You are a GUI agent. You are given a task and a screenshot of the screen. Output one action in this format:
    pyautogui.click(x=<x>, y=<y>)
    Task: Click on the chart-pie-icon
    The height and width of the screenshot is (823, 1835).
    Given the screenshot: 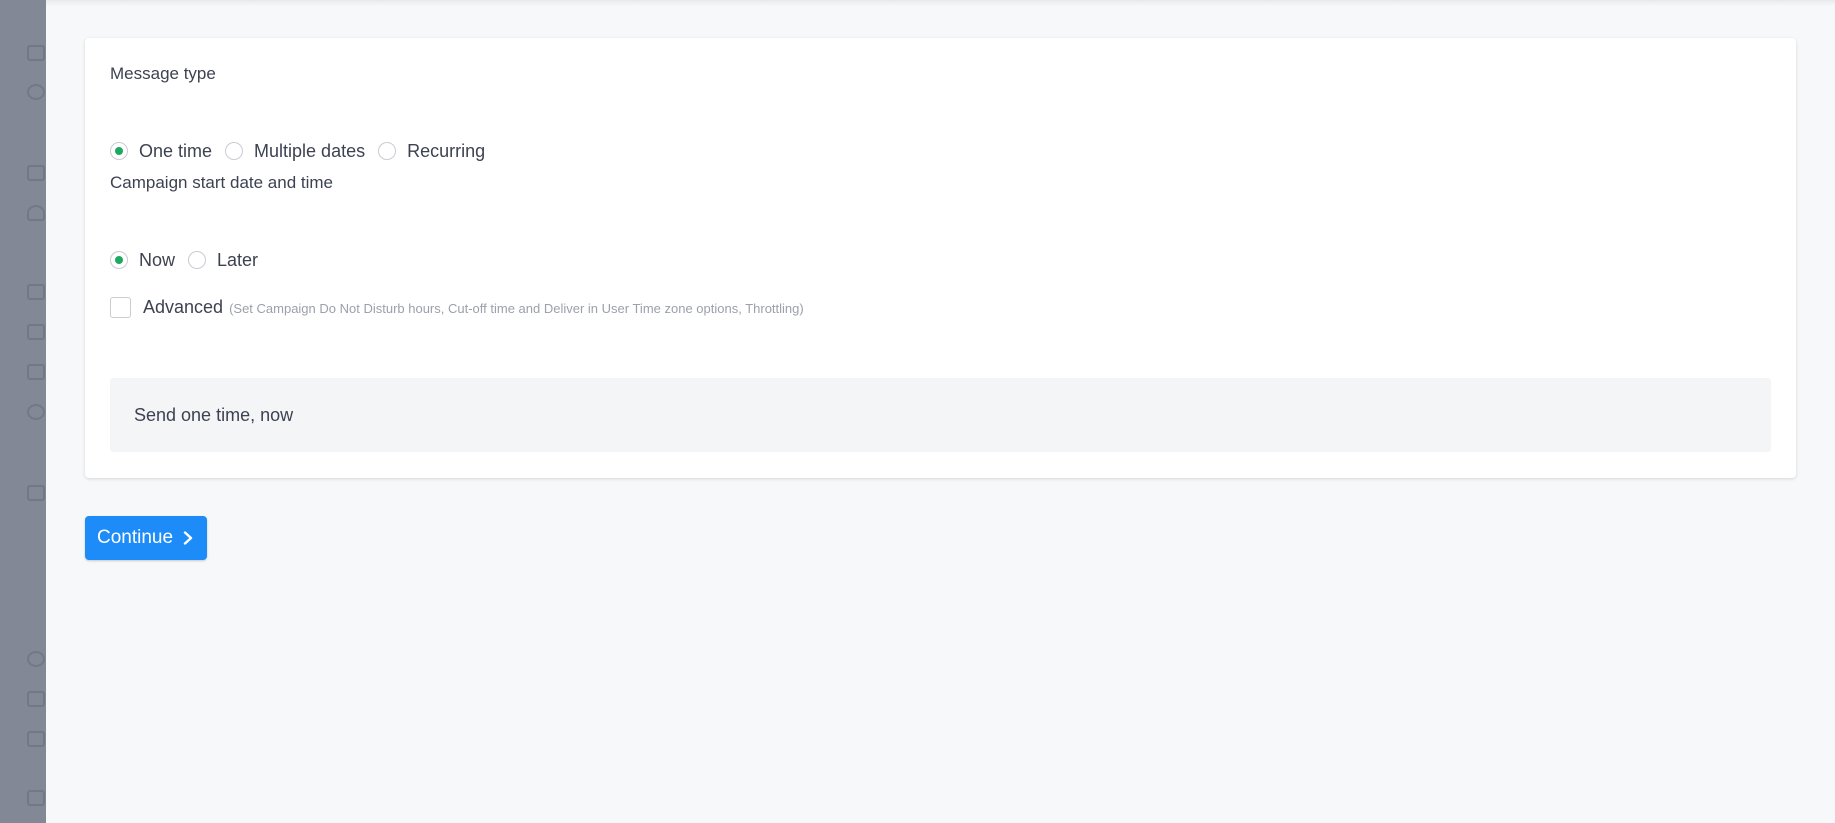 What is the action you would take?
    pyautogui.click(x=36, y=92)
    